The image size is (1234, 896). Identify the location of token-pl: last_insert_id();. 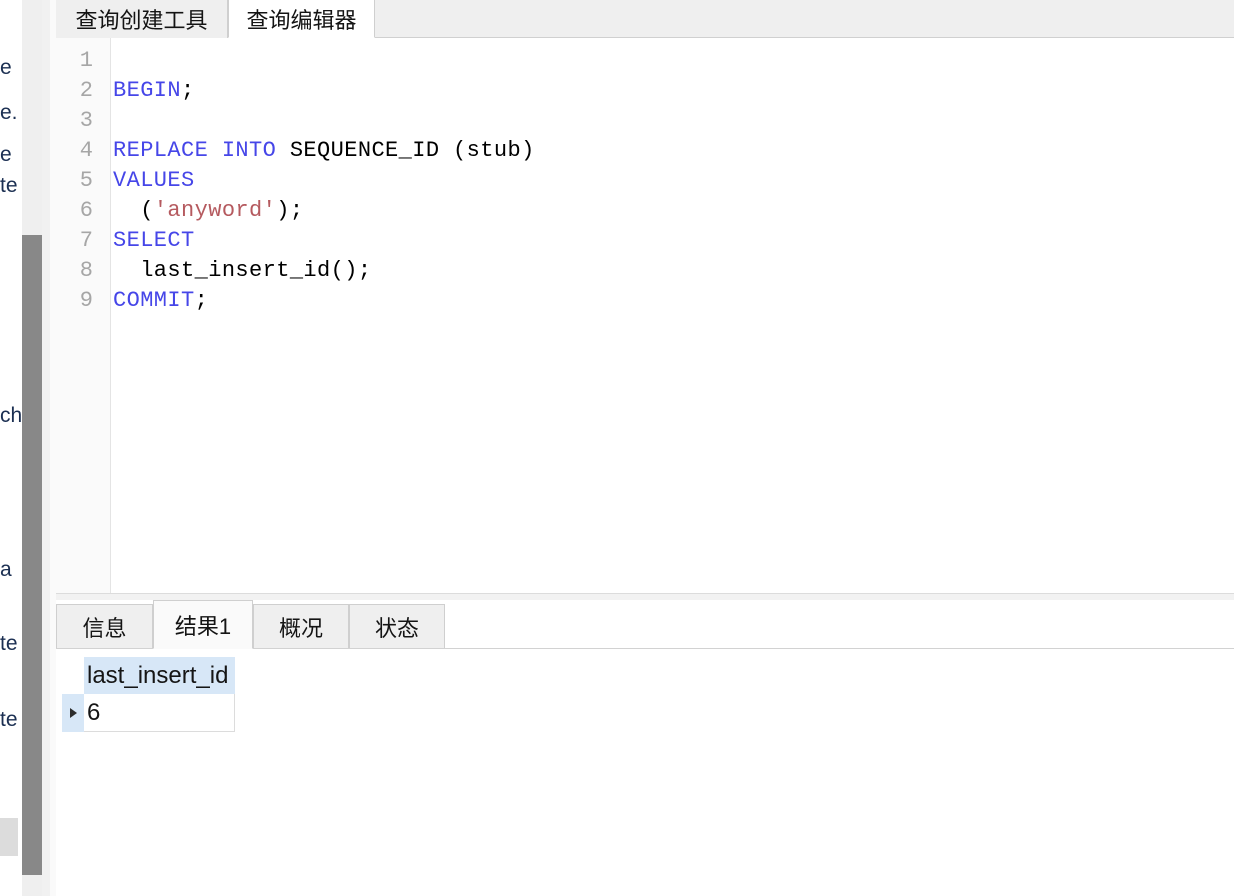
(242, 270).